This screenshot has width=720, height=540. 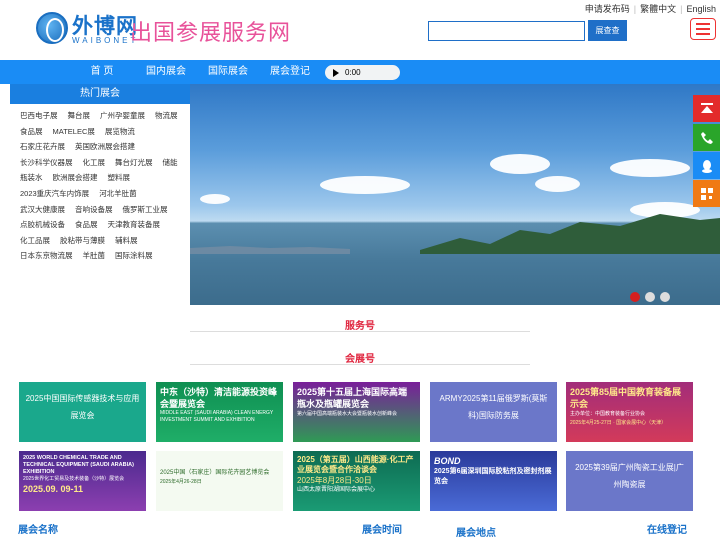 I want to click on card-date: 2025年8月28日-30日, so click(x=334, y=480).